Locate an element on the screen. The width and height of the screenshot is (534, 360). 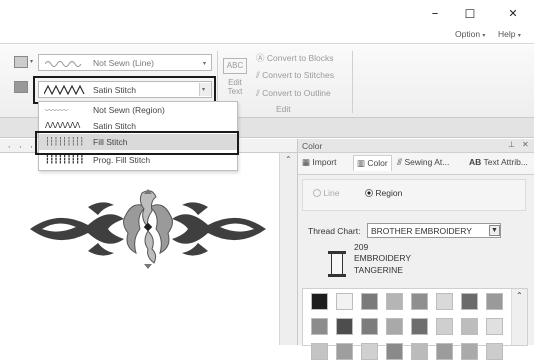
color-swatch-grid is located at coordinates (415, 324).